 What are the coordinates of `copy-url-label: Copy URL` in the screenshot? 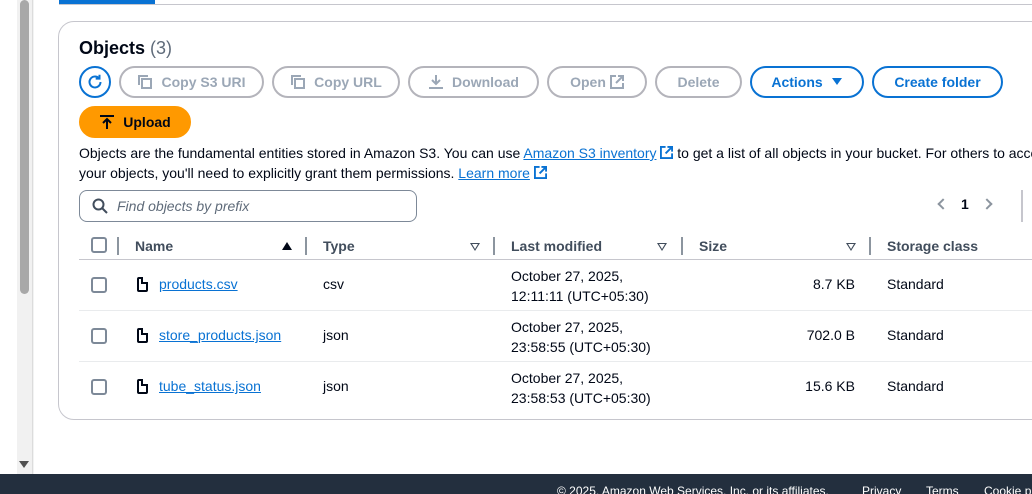 It's located at (348, 82).